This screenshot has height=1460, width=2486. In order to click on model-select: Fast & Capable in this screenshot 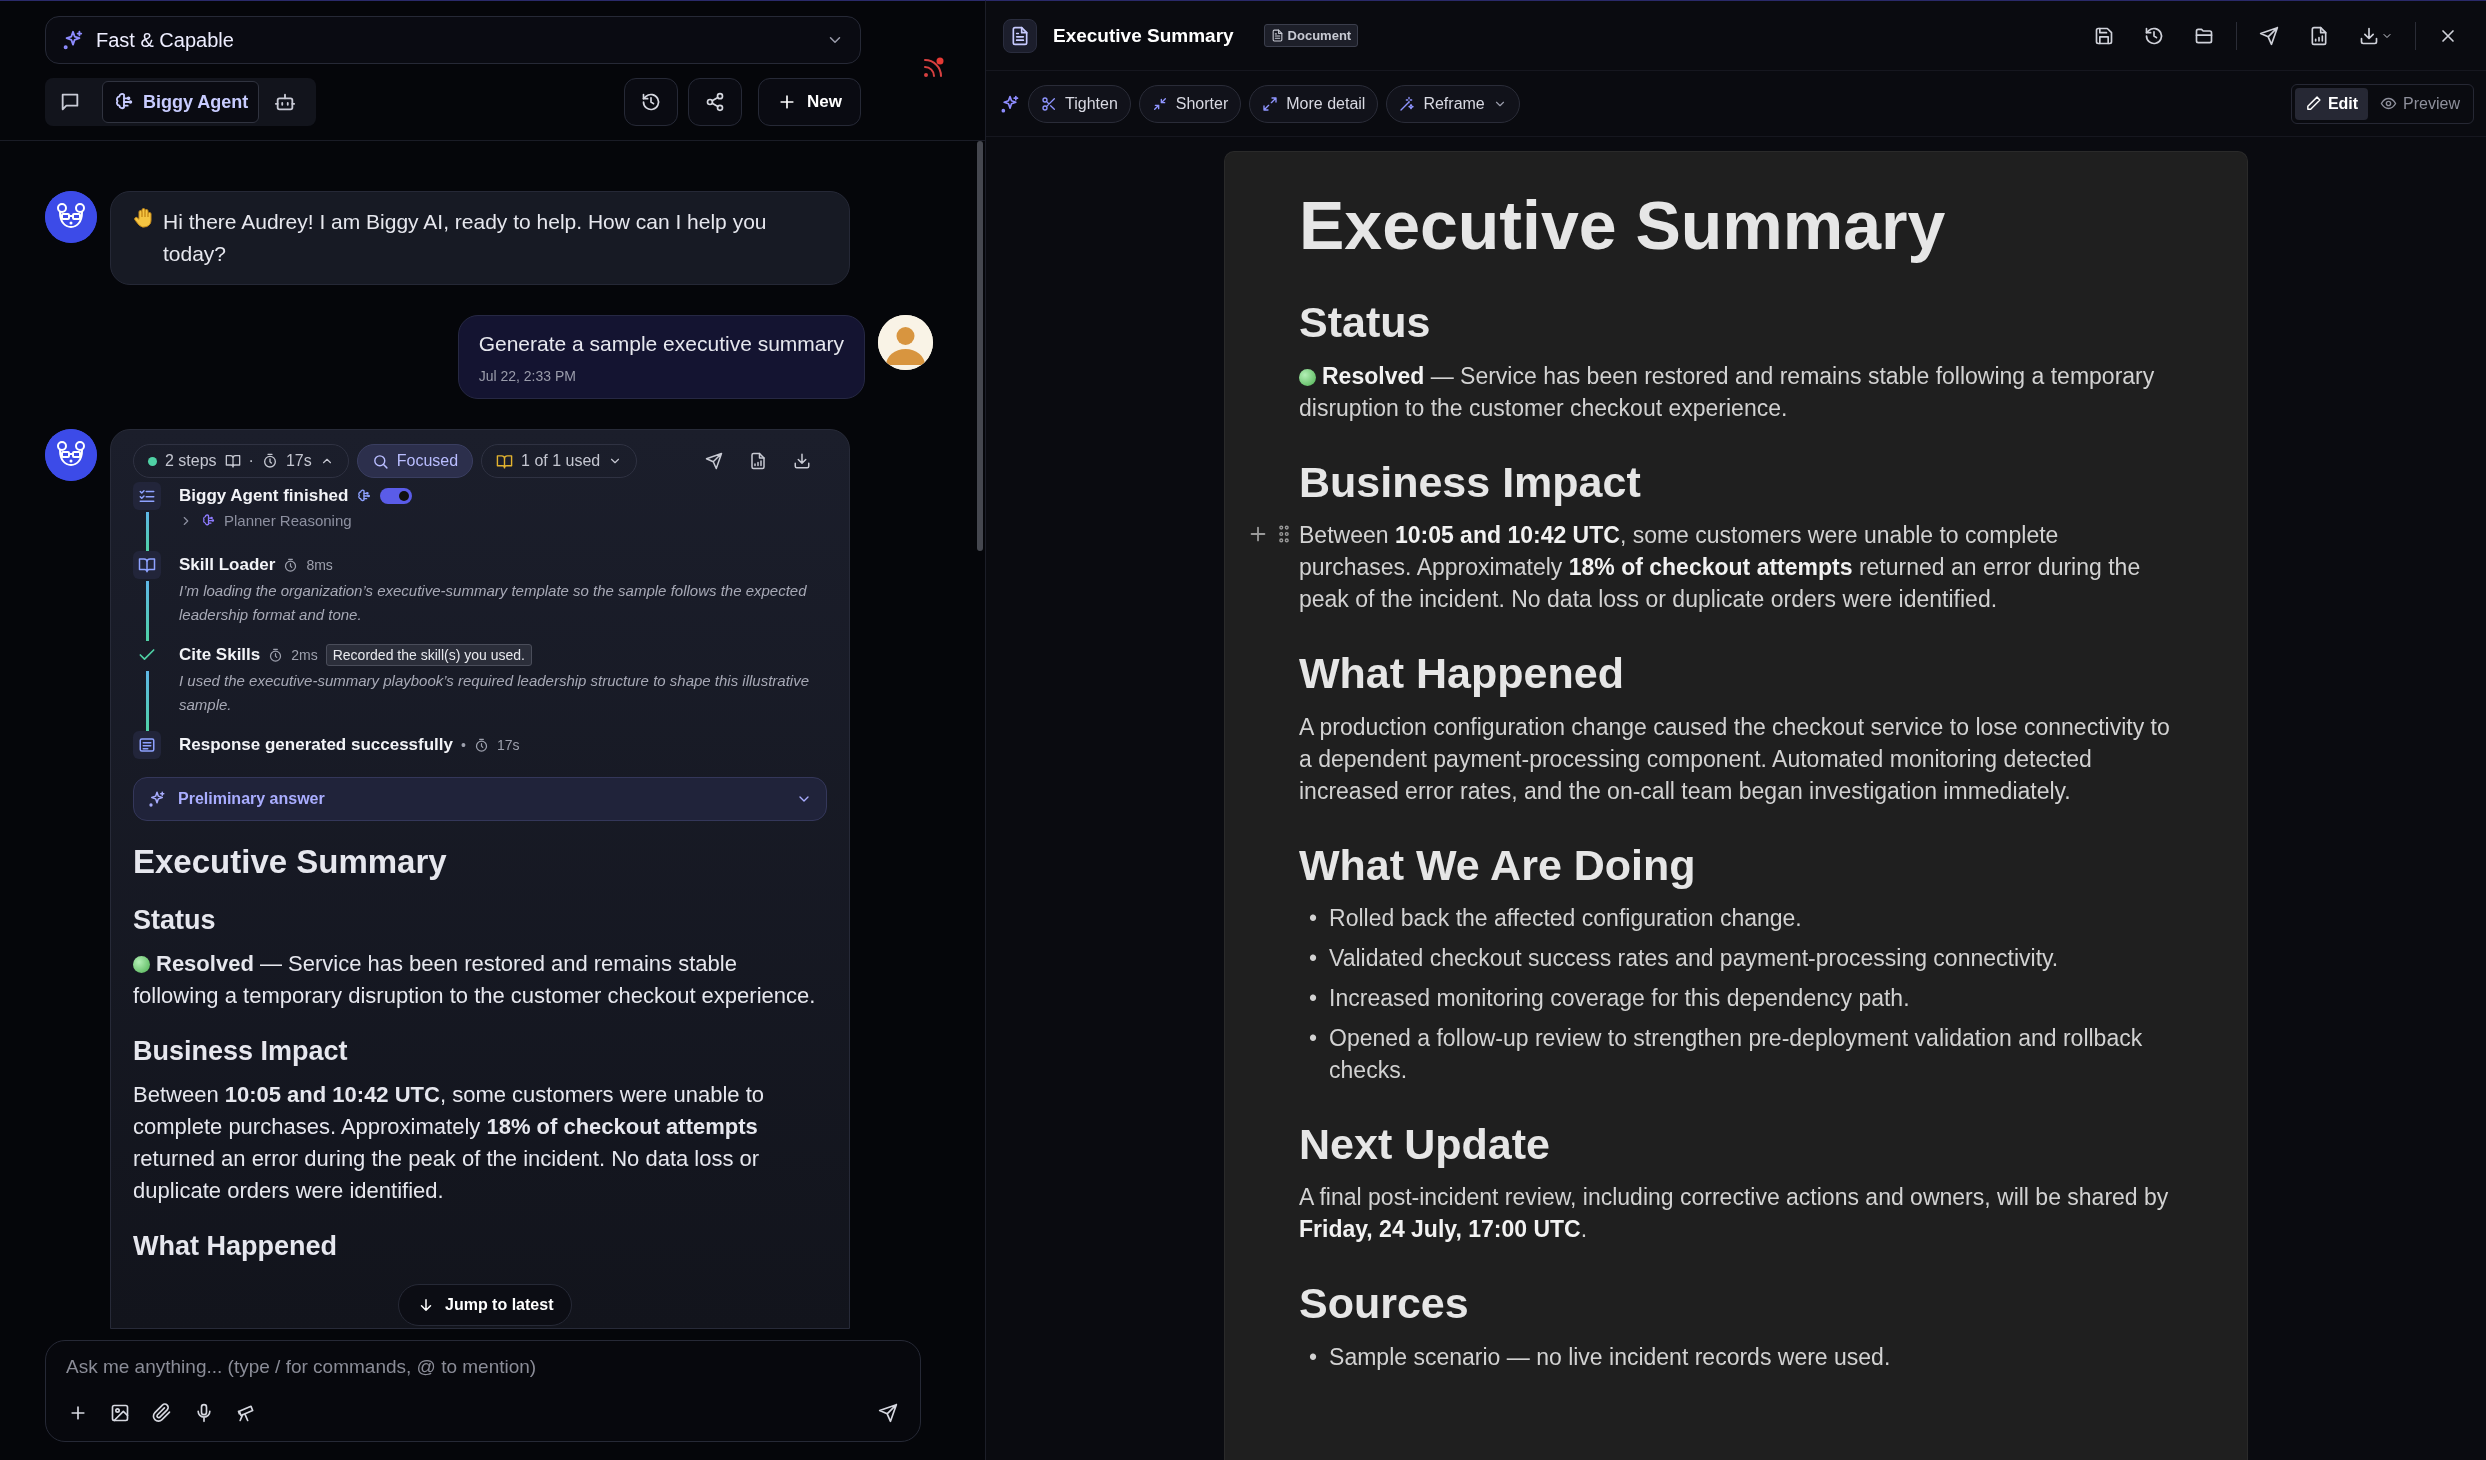, I will do `click(453, 40)`.